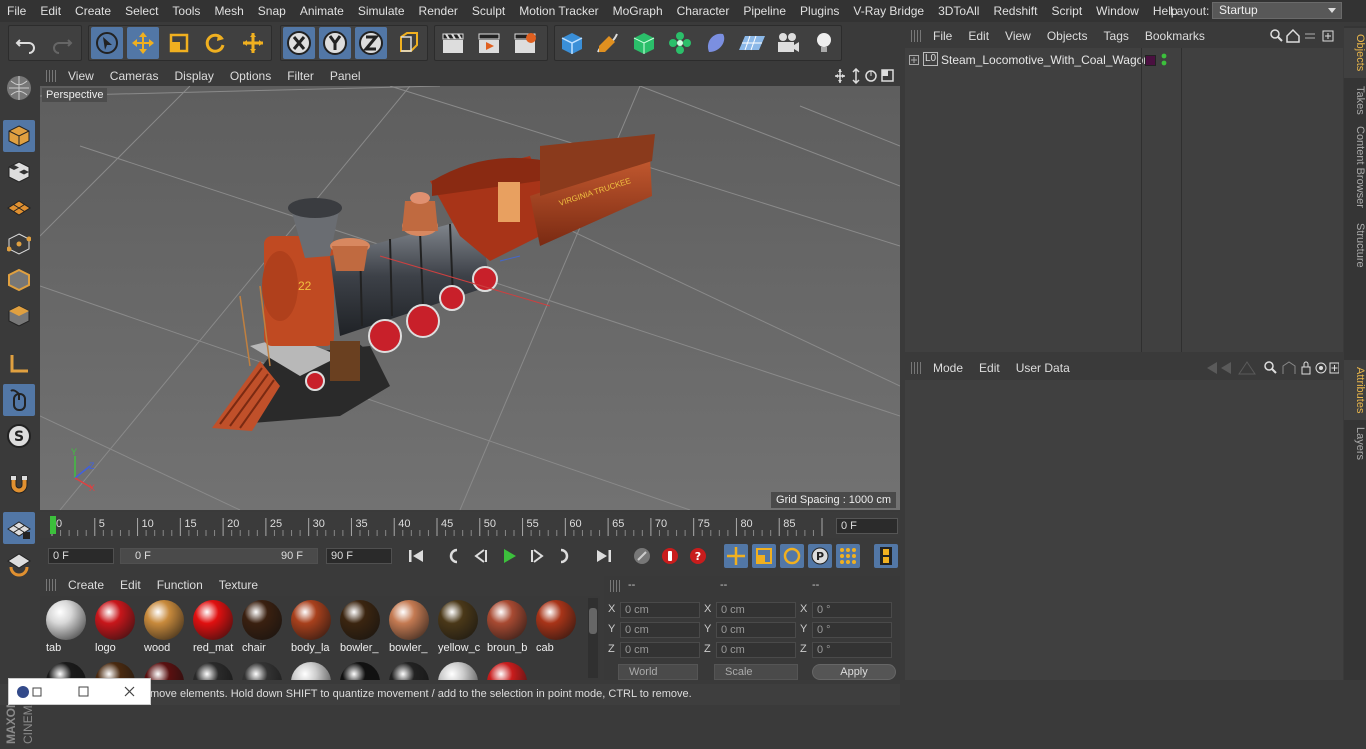 This screenshot has height=749, width=1366. Describe the element at coordinates (81, 76) in the screenshot. I see `viewport-menu-view: View` at that location.